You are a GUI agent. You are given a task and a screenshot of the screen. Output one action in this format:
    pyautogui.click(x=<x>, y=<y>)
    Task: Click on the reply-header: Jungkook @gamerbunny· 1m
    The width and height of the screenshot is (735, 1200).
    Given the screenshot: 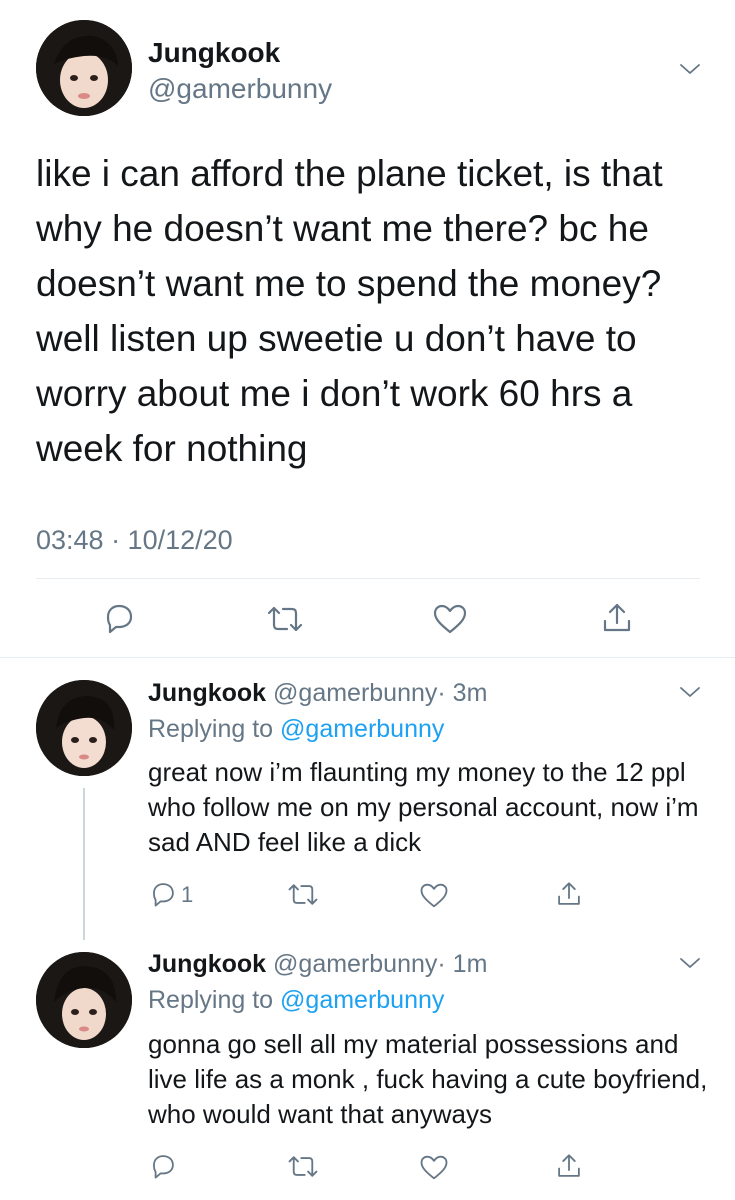 What is the action you would take?
    pyautogui.click(x=317, y=964)
    